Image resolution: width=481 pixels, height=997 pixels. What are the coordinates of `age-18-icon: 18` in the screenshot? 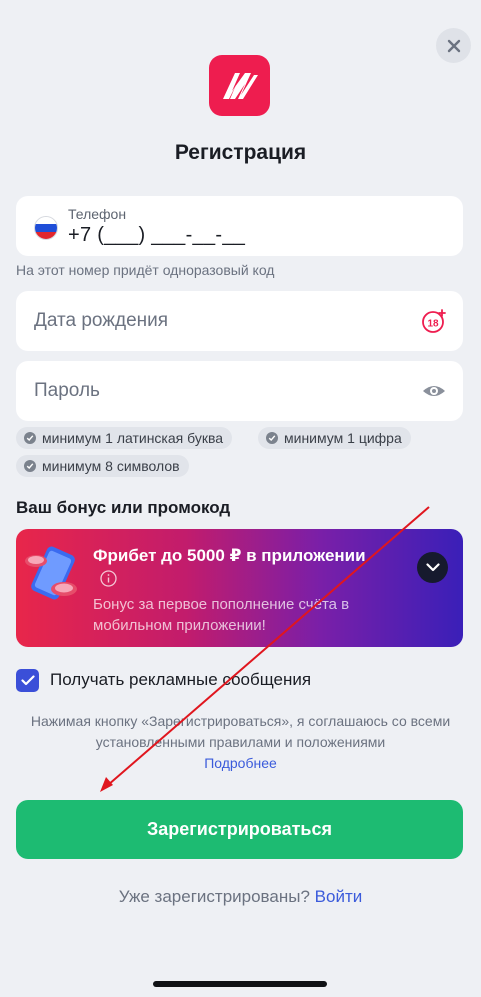 It's located at (434, 321).